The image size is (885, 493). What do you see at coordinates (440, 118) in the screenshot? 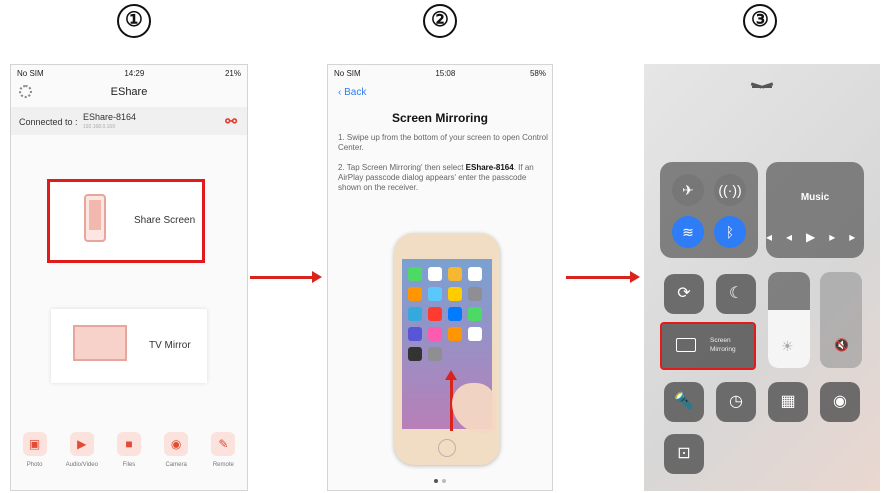
I see `page-title: Screen Mirroring` at bounding box center [440, 118].